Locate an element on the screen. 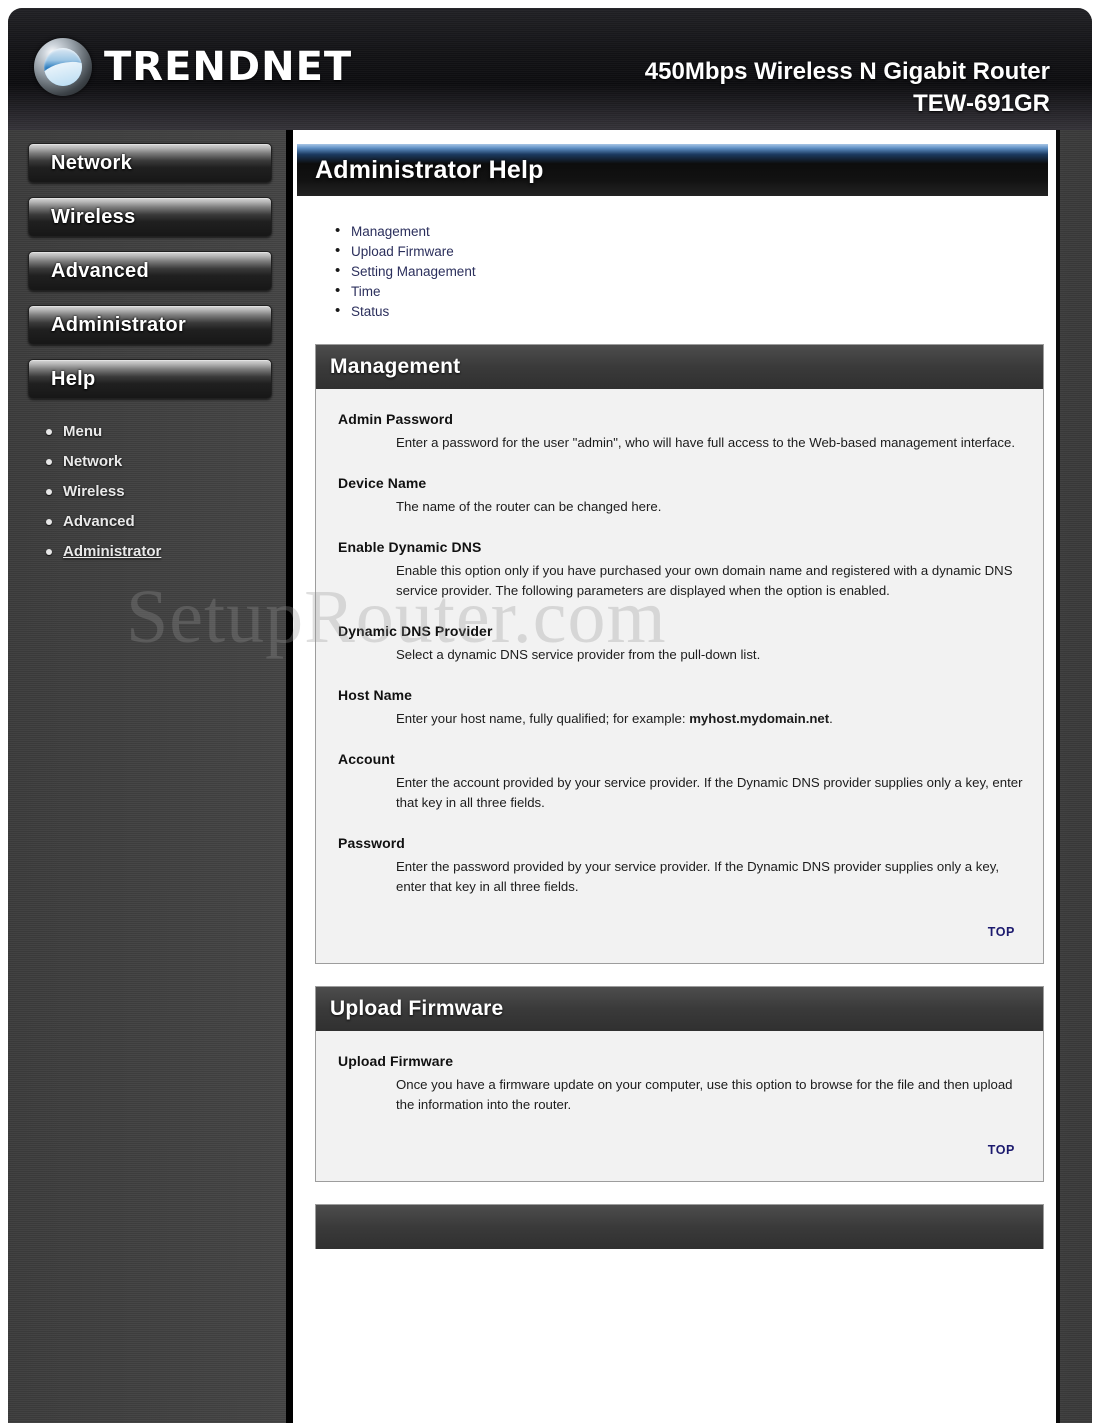  help-item-title: Admin Password is located at coordinates (395, 419).